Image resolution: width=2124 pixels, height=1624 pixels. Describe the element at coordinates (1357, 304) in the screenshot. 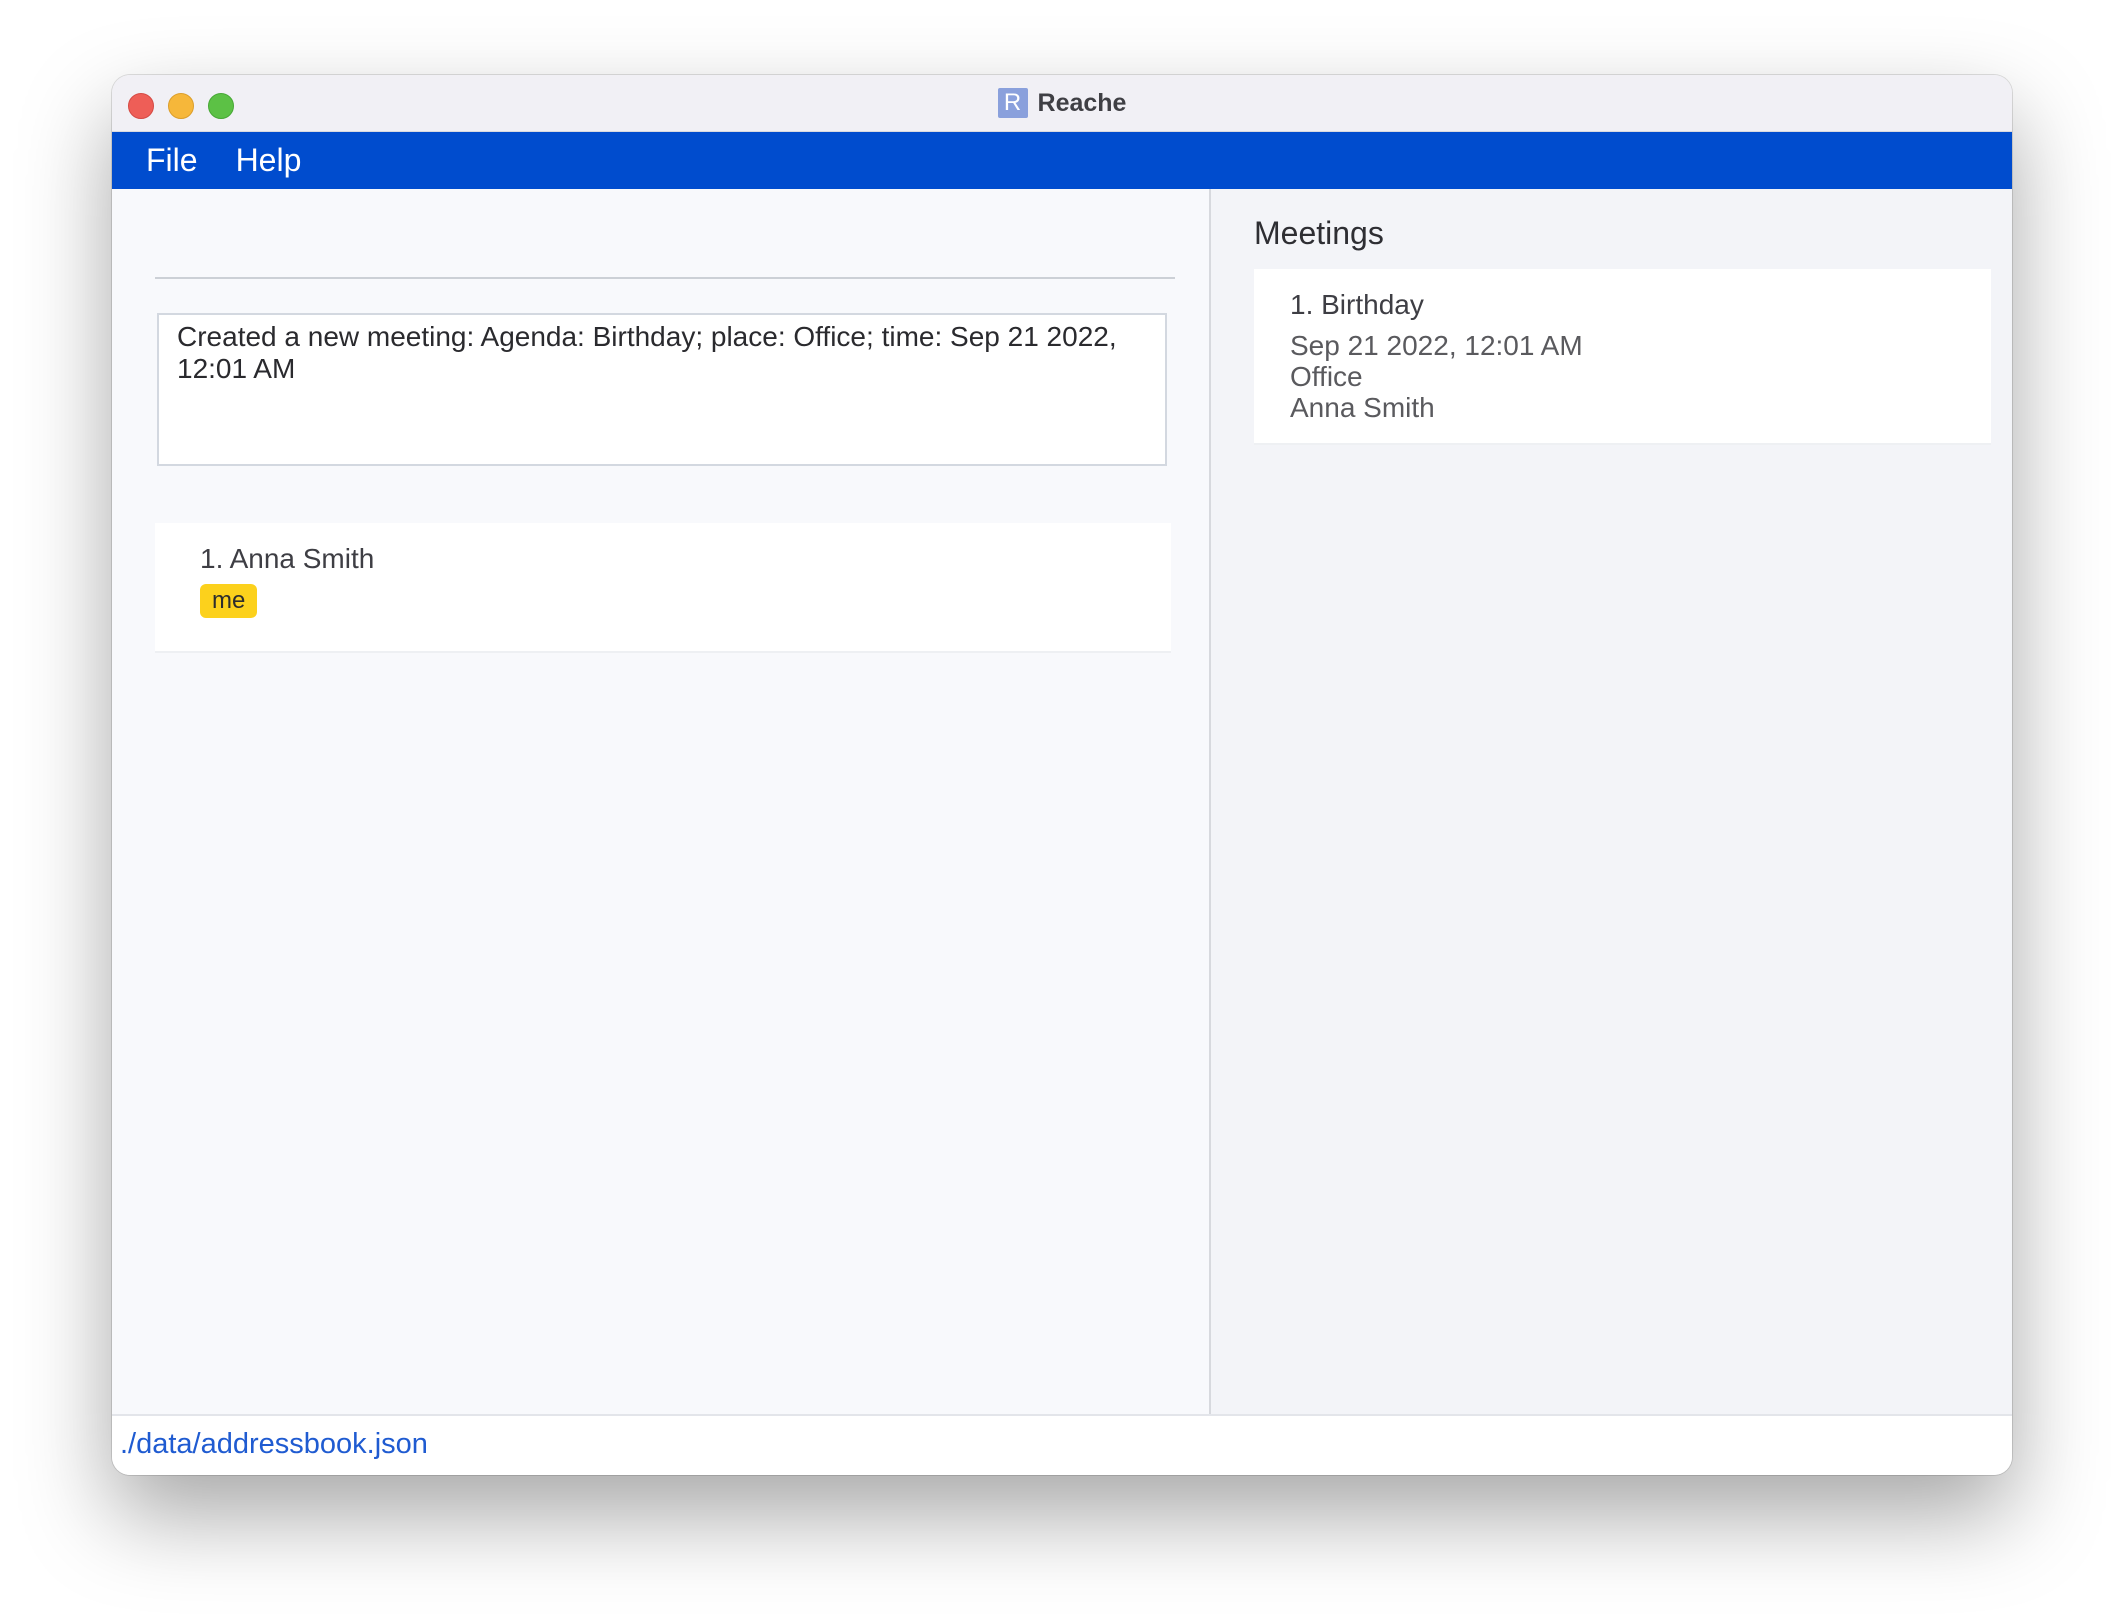

I see `meeting-title: 1. Birthday` at that location.